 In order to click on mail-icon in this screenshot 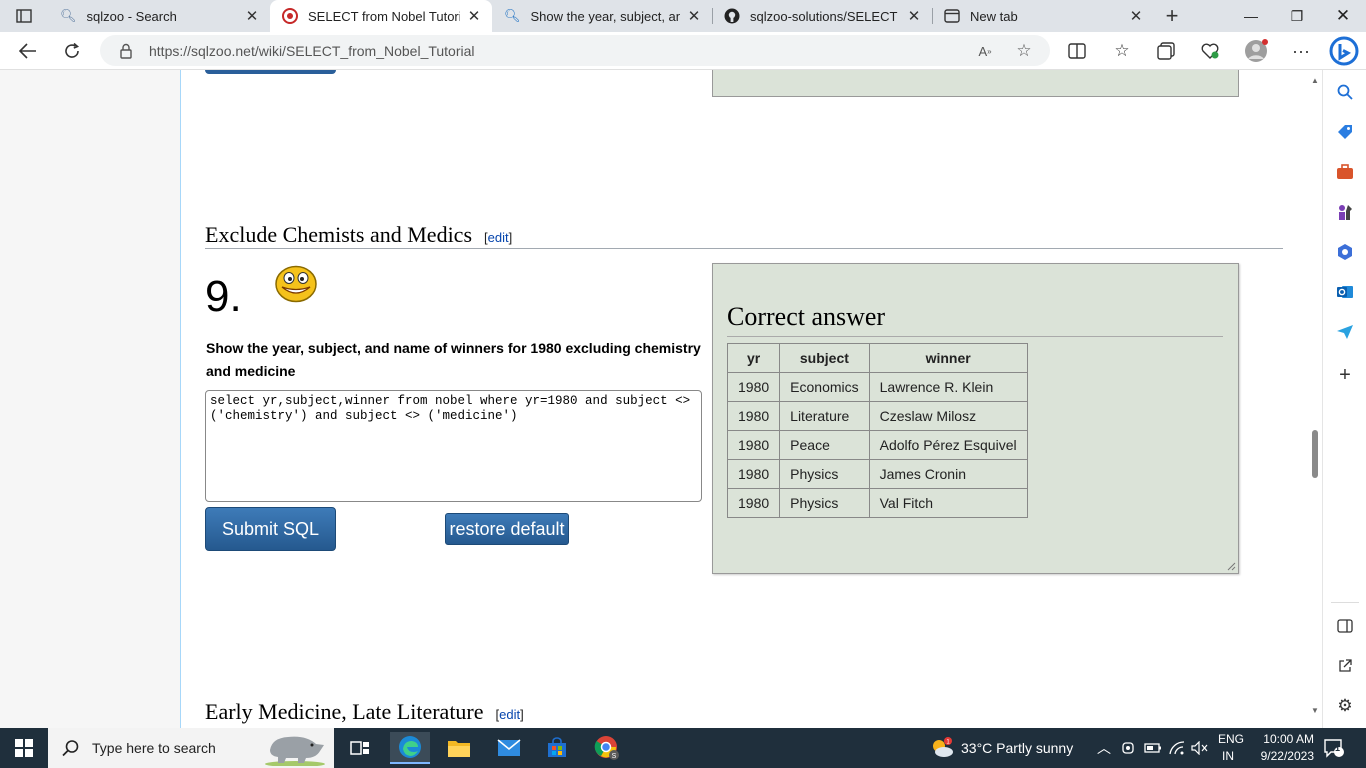, I will do `click(509, 747)`.